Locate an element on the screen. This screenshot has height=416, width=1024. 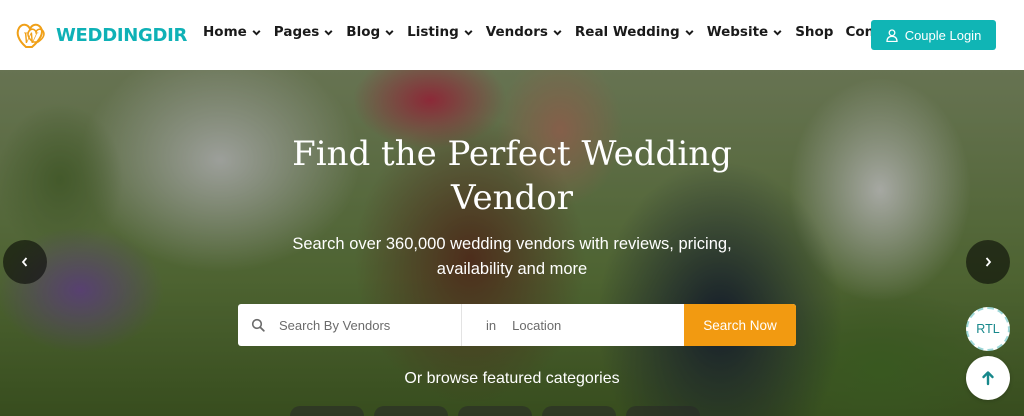
hero-title: Find the Perfect Wedding Vendor is located at coordinates (512, 176).